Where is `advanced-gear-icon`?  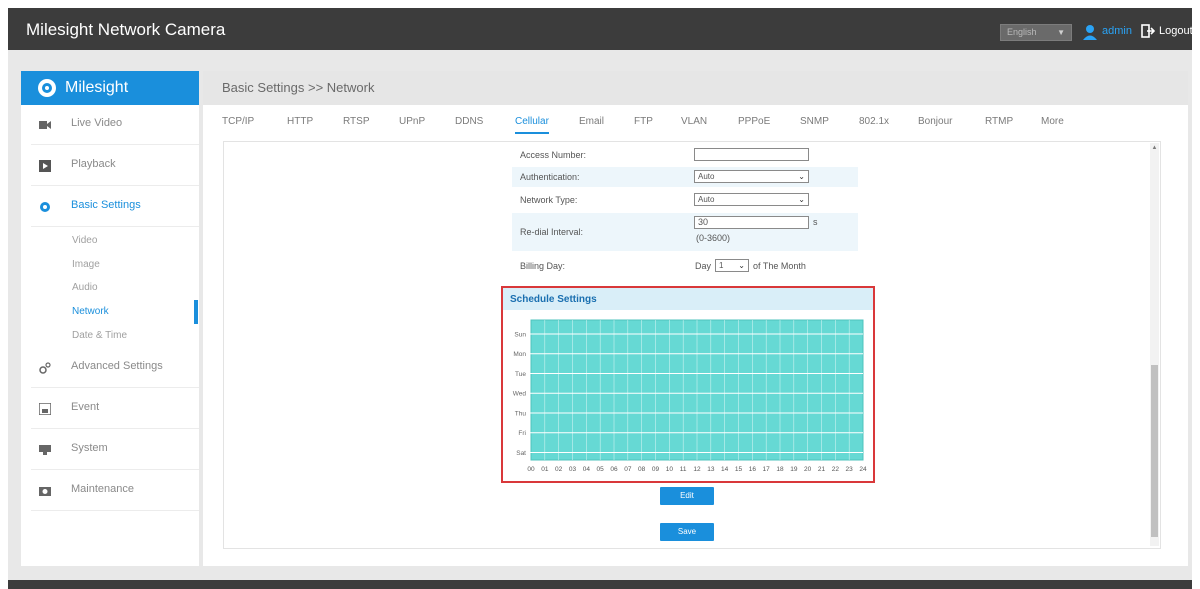
advanced-gear-icon is located at coordinates (45, 368).